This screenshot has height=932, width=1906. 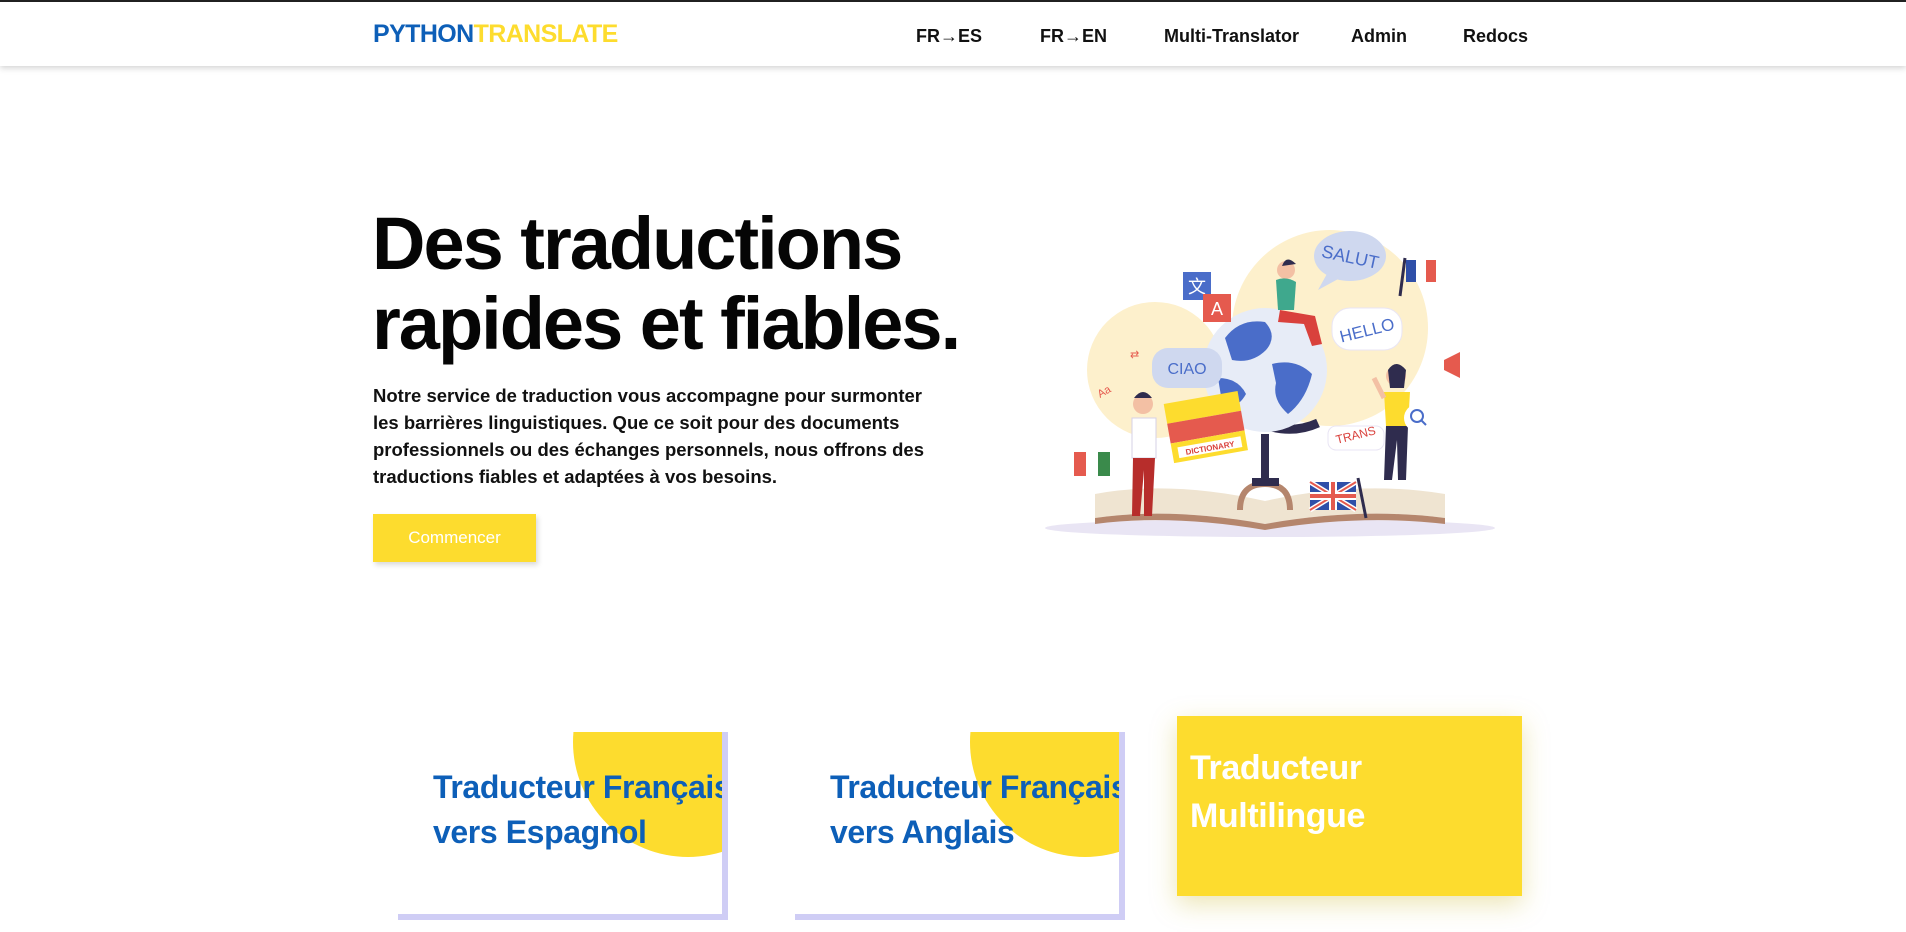 I want to click on card-title-line2: Multilingue, so click(x=1278, y=816).